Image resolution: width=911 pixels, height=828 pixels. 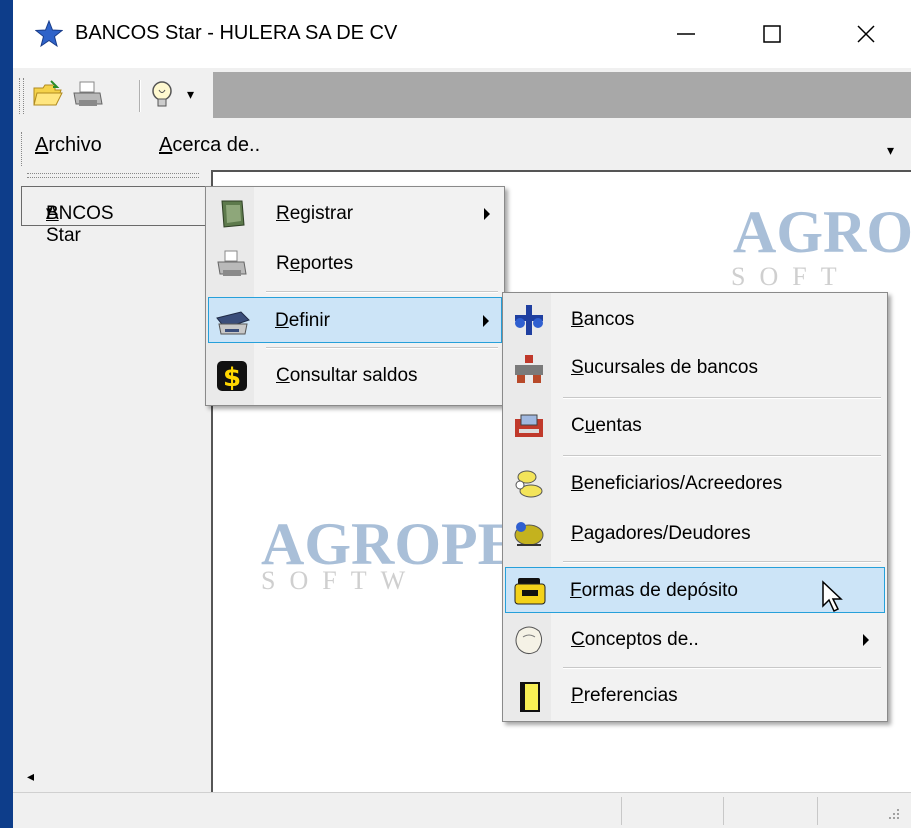 I want to click on left-pane-grip, so click(x=113, y=175).